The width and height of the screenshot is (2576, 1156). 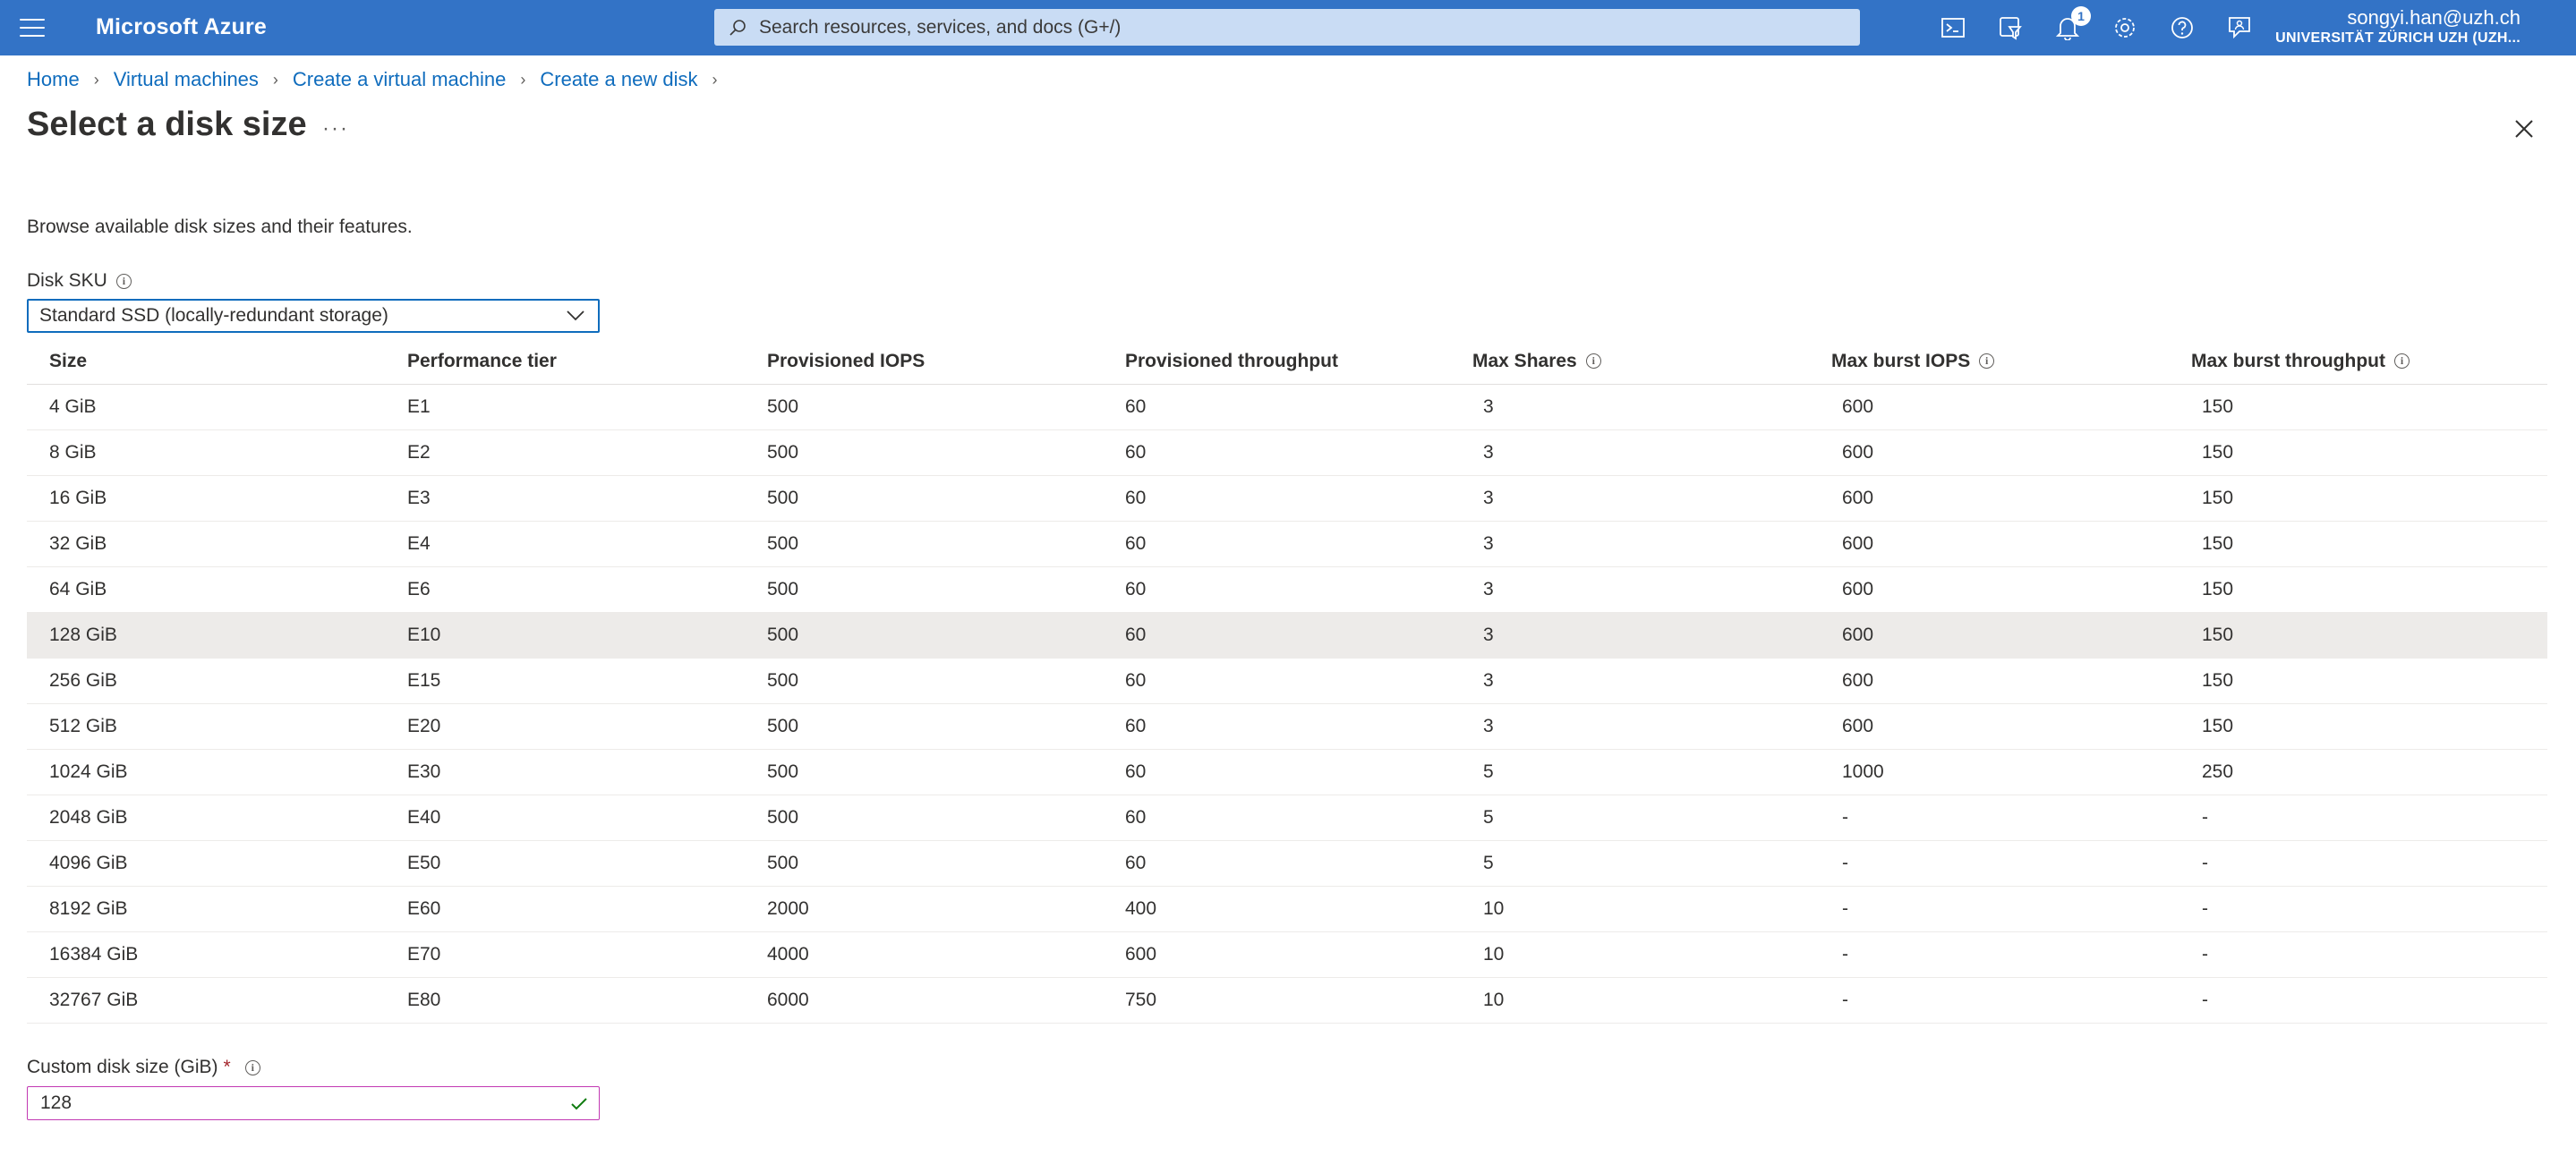 I want to click on breadcrumb-virtual-machines: Virtual machines, so click(x=186, y=79).